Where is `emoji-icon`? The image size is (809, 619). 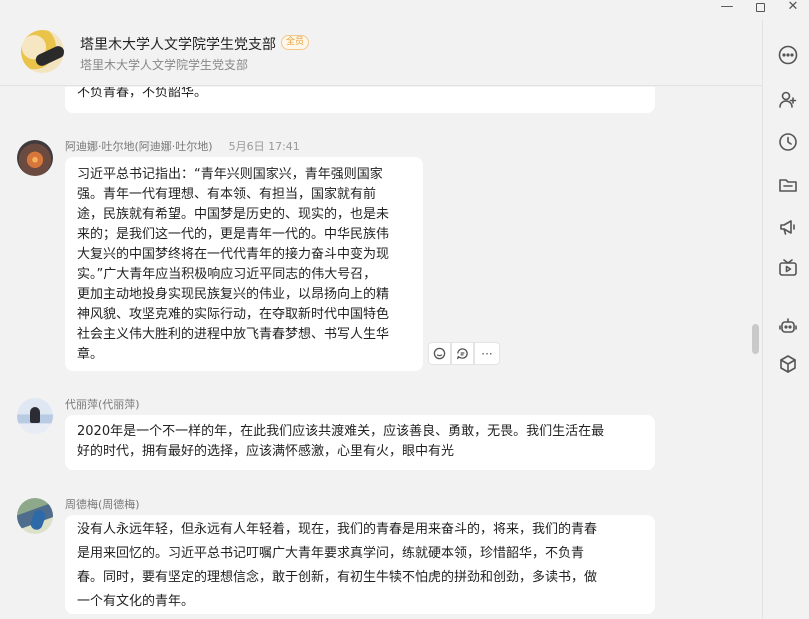 emoji-icon is located at coordinates (439, 353).